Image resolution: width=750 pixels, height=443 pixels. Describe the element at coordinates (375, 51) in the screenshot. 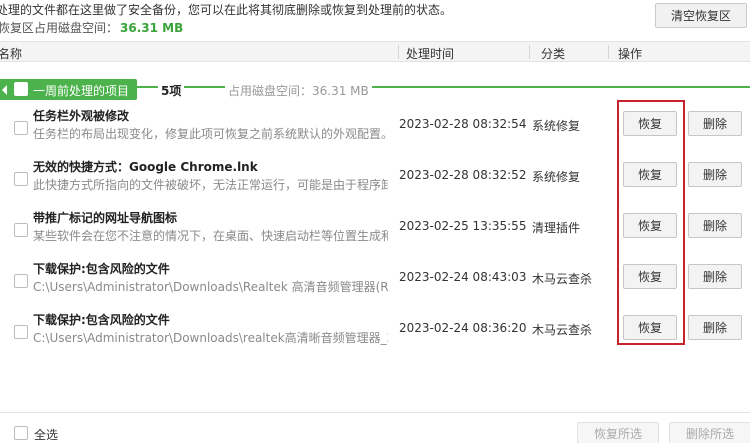

I see `table-header: 名称 处理时间 分类 操作` at that location.